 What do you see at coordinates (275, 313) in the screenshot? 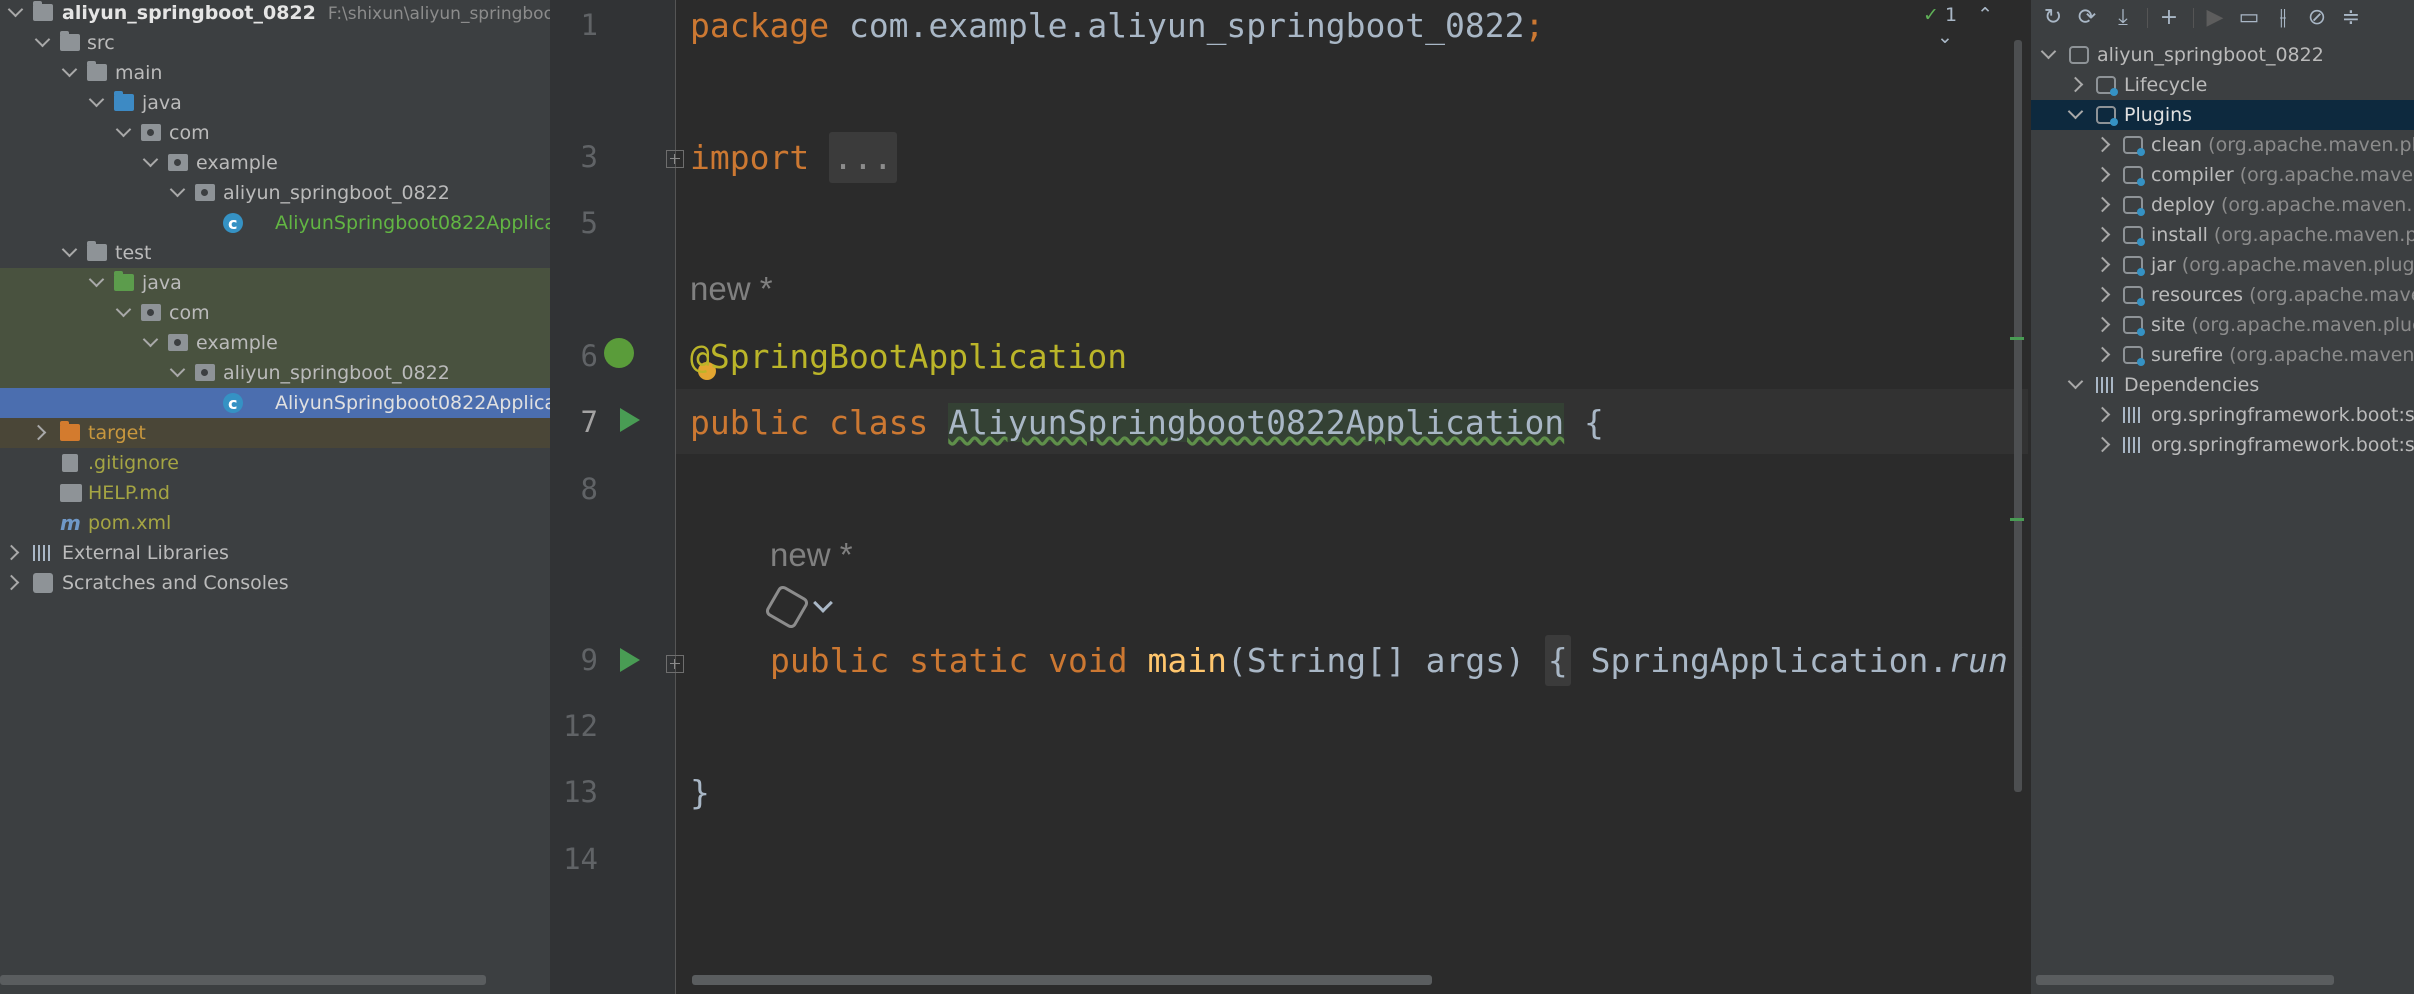
I see `tree-item-test-com: com` at bounding box center [275, 313].